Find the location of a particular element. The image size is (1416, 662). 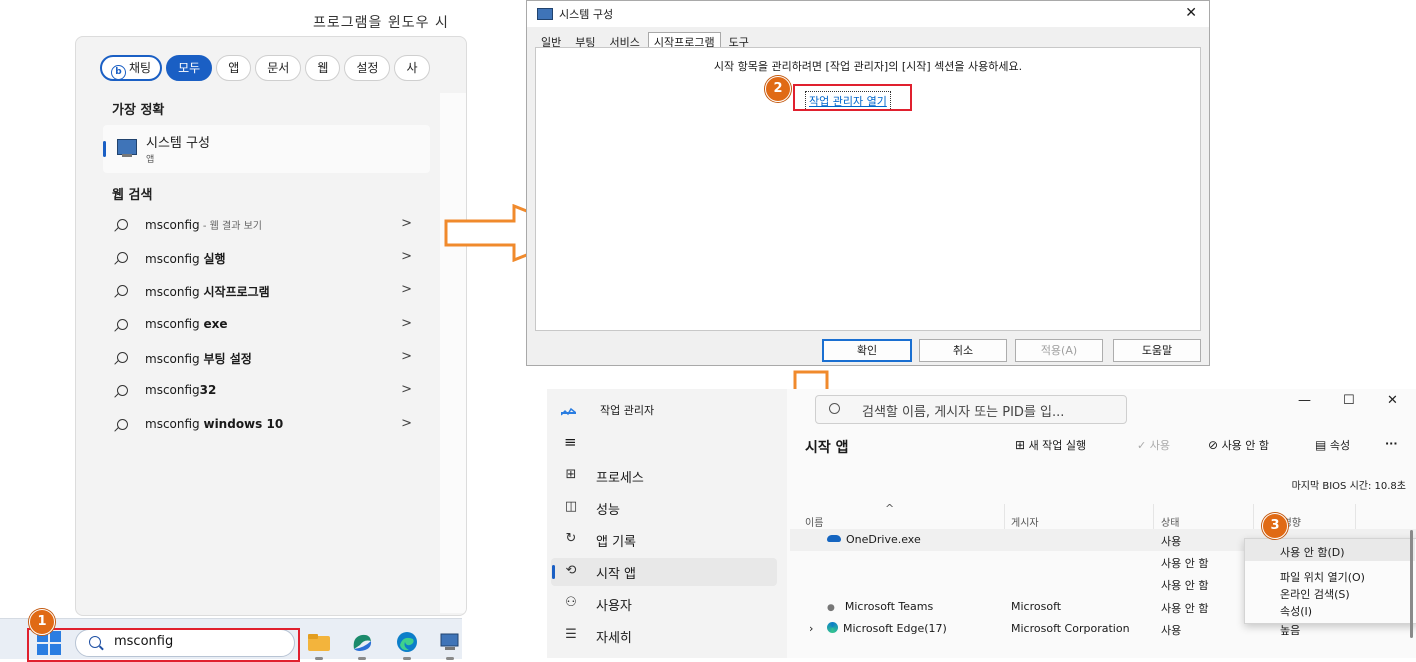

more-options-icon: ··· is located at coordinates (1391, 443).